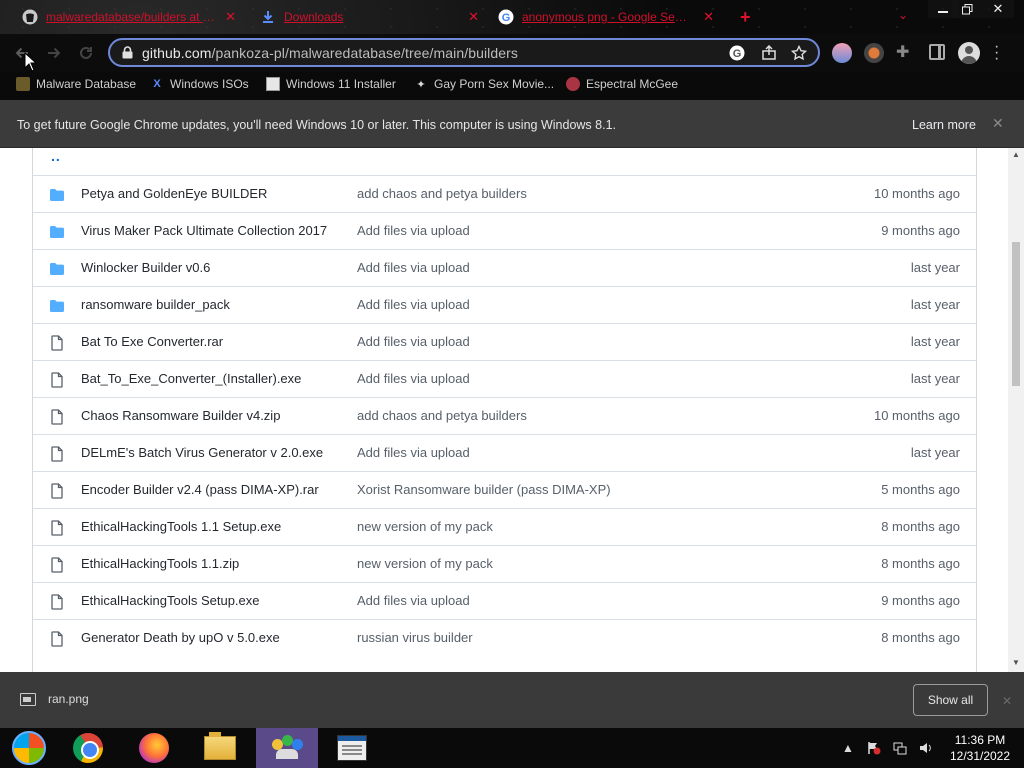 This screenshot has width=1024, height=768. Describe the element at coordinates (76, 84) in the screenshot. I see `bookmark-malware-database: Malware Database` at that location.